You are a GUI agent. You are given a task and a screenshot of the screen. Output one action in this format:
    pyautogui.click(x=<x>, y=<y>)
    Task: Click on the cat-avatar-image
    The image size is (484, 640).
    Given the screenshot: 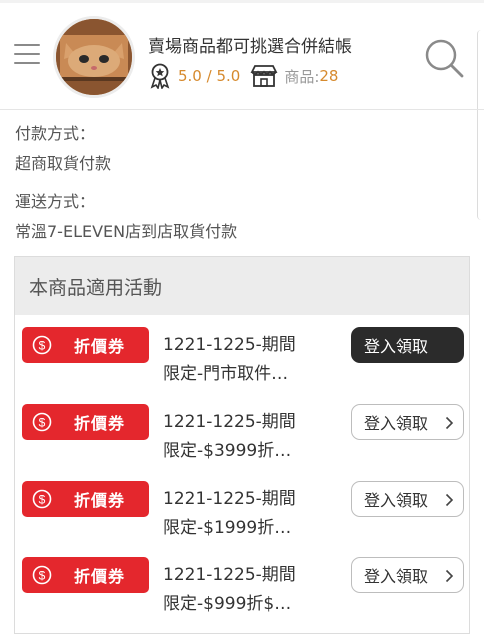 What is the action you would take?
    pyautogui.click(x=94, y=57)
    